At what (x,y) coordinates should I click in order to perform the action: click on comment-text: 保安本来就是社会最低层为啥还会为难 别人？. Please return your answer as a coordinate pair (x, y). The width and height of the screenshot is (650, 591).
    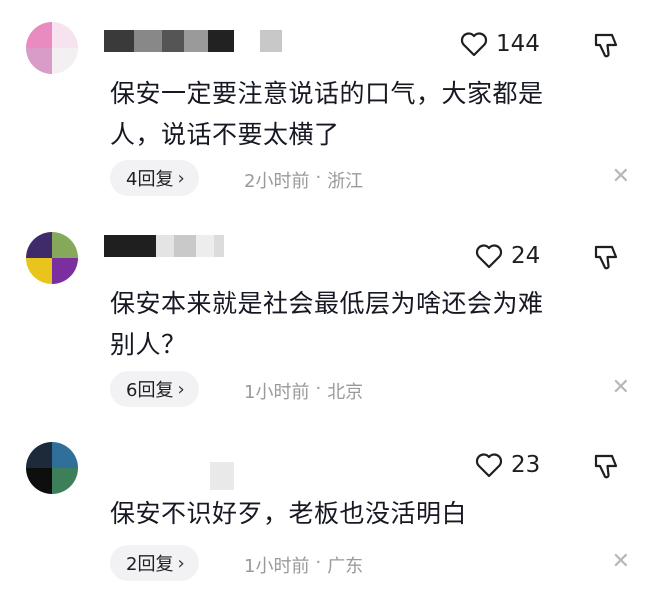
    Looking at the image, I should click on (360, 324).